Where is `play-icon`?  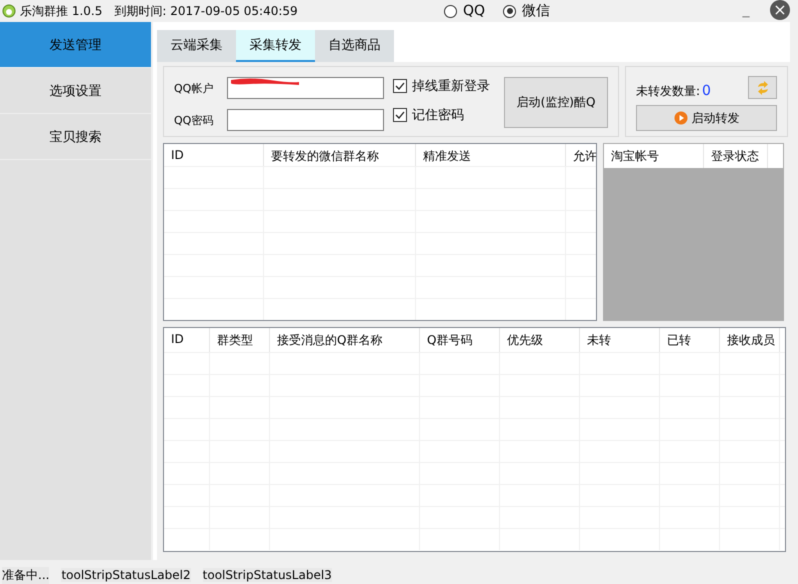
play-icon is located at coordinates (681, 118).